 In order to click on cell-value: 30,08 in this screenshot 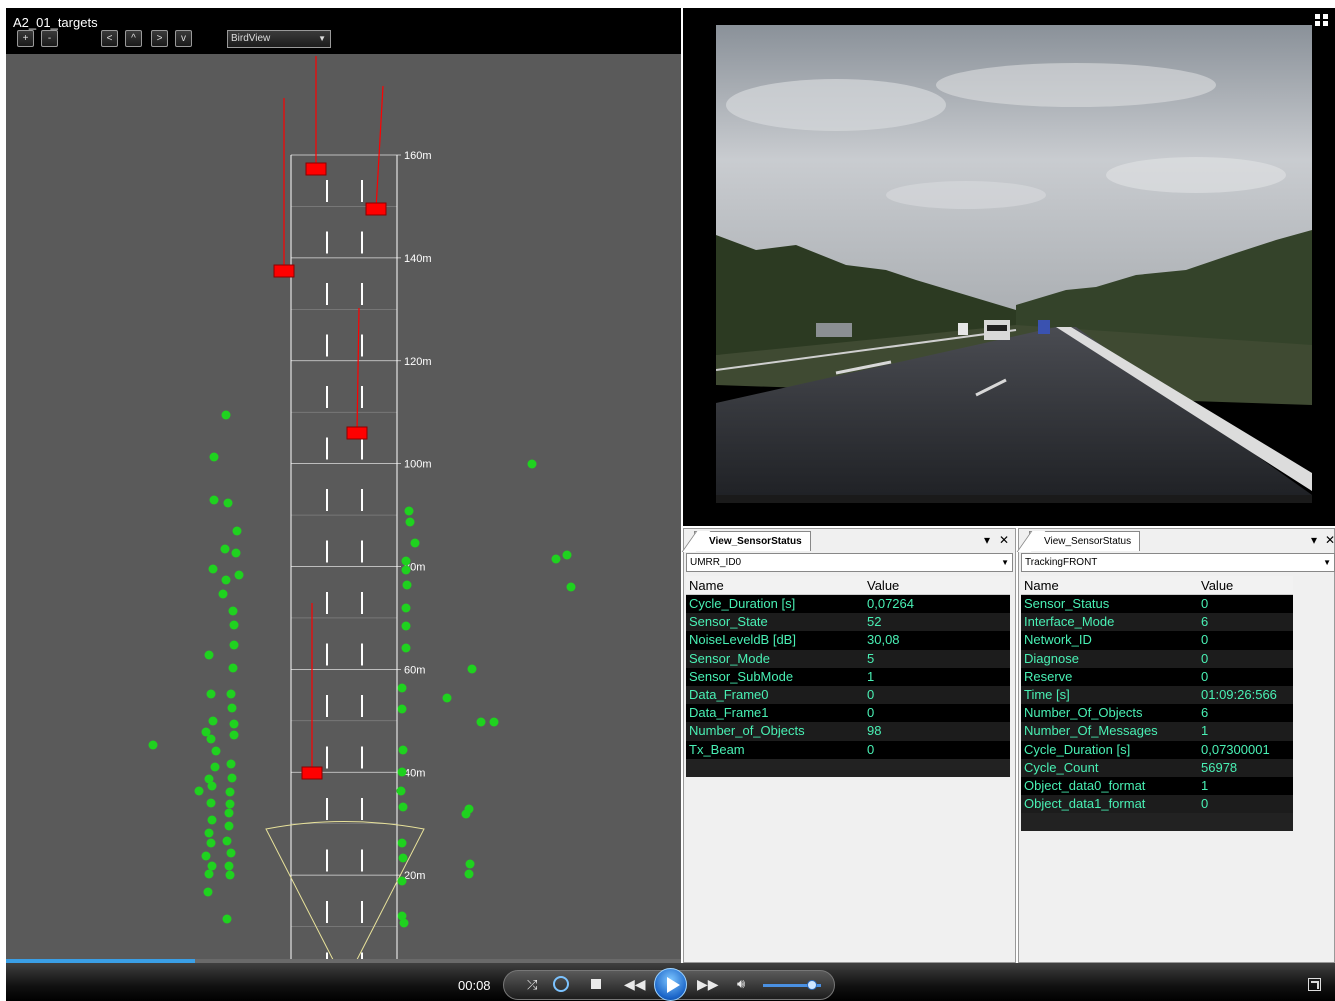, I will do `click(883, 640)`.